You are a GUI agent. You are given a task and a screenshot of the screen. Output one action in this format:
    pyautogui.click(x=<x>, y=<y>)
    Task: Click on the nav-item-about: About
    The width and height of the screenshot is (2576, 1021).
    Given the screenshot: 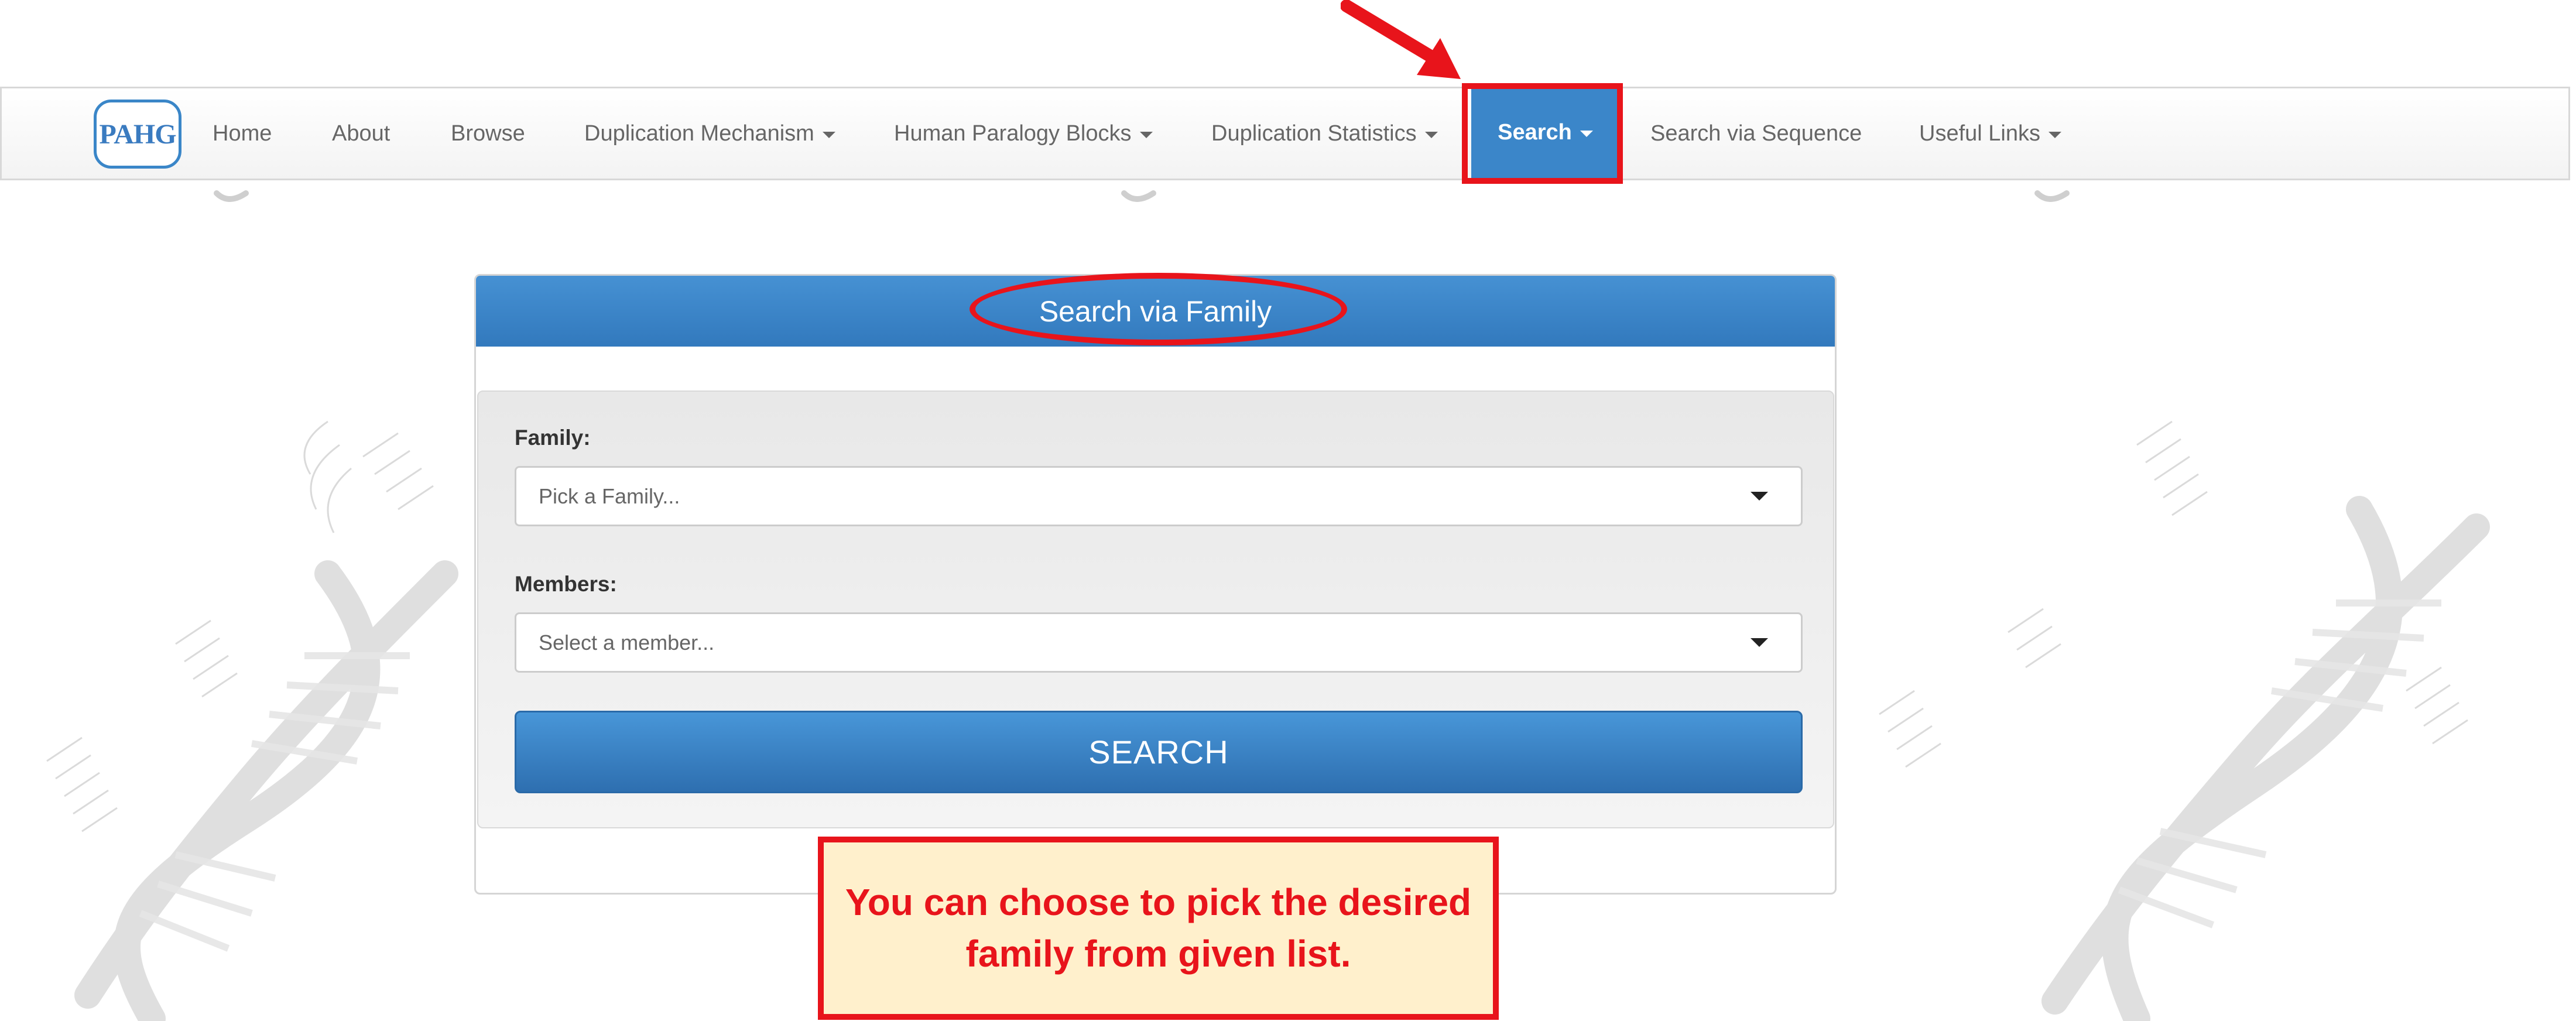 What is the action you would take?
    pyautogui.click(x=361, y=133)
    